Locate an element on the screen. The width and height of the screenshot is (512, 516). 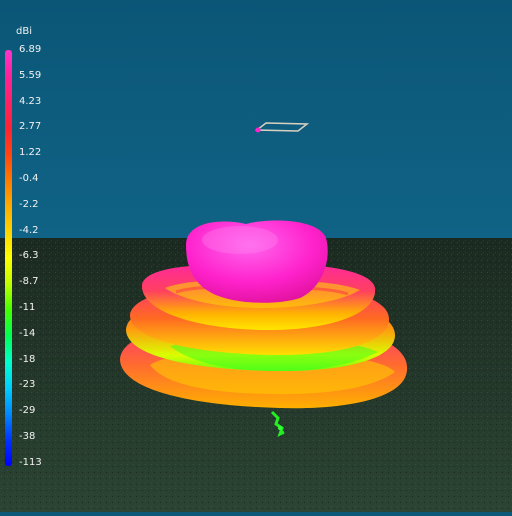
legend-tick-label: -6.3 is located at coordinates (29, 256).